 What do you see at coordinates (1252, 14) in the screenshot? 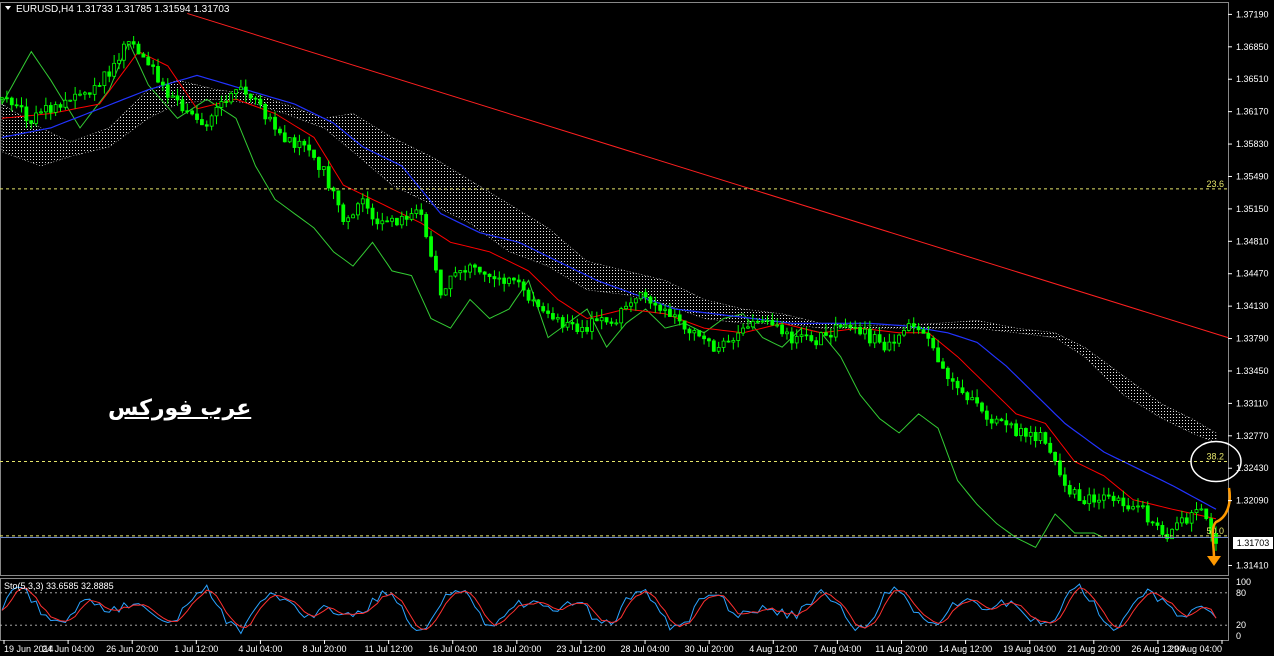
I see `y-tick-label: 1.37190` at bounding box center [1252, 14].